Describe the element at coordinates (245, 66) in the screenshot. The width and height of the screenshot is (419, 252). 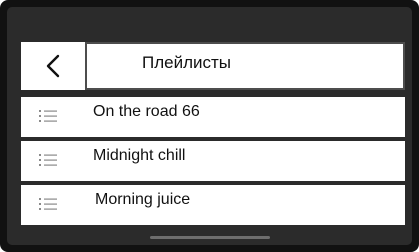
I see `page-title-bar: Плейлисты` at that location.